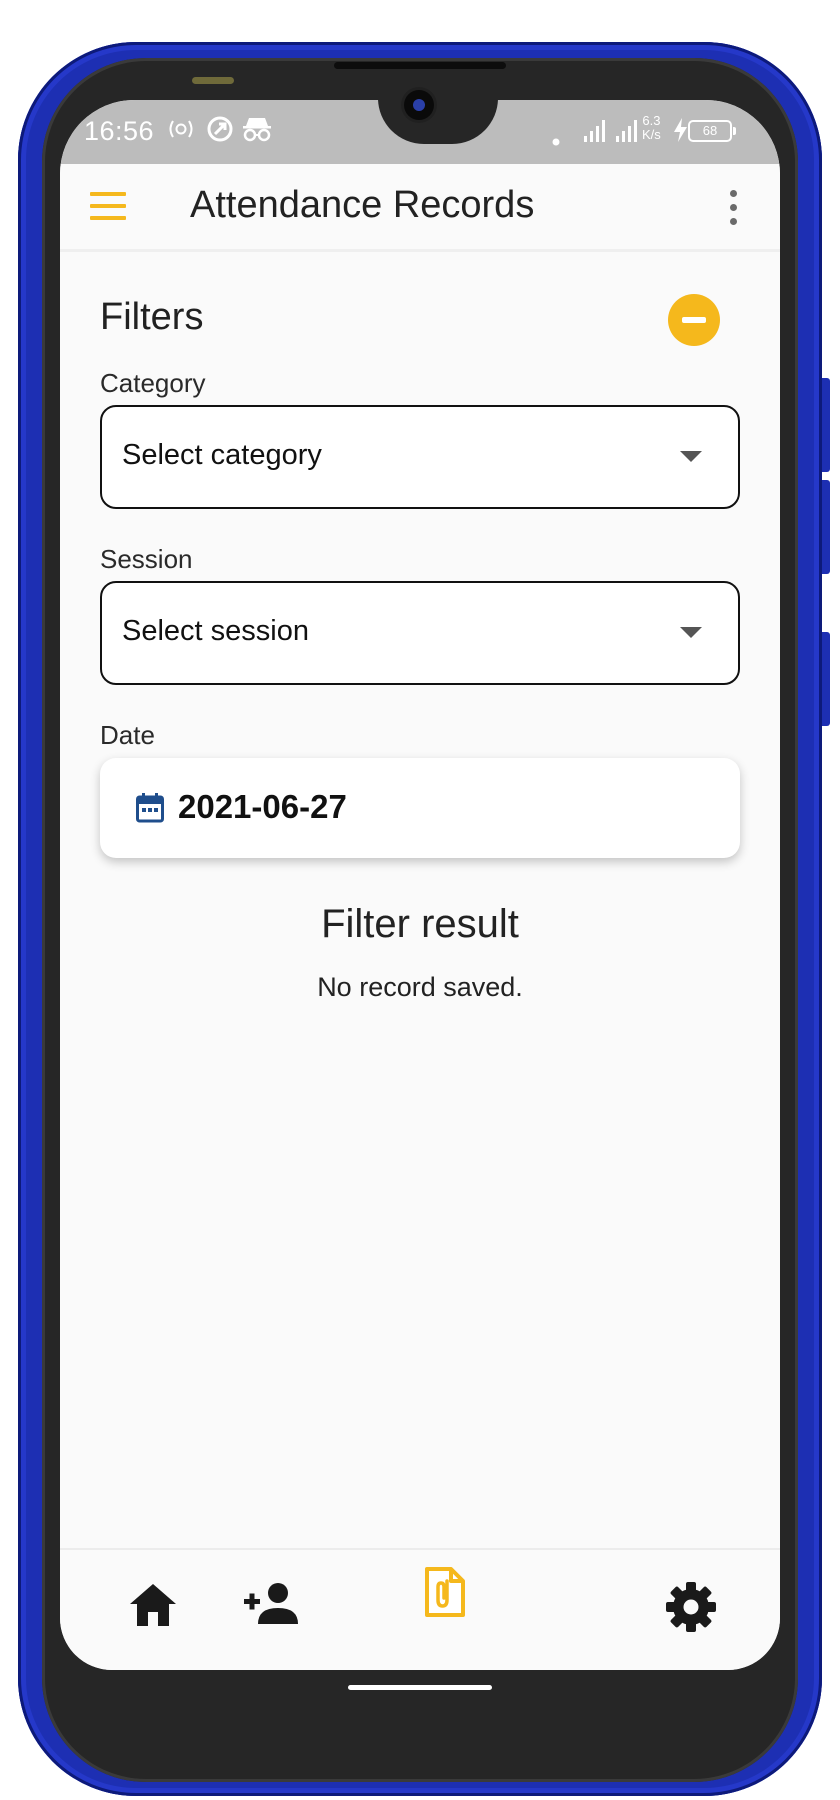 Image resolution: width=840 pixels, height=1800 pixels. Describe the element at coordinates (420, 808) in the screenshot. I see `date-picker-button: 2021-06-27` at that location.